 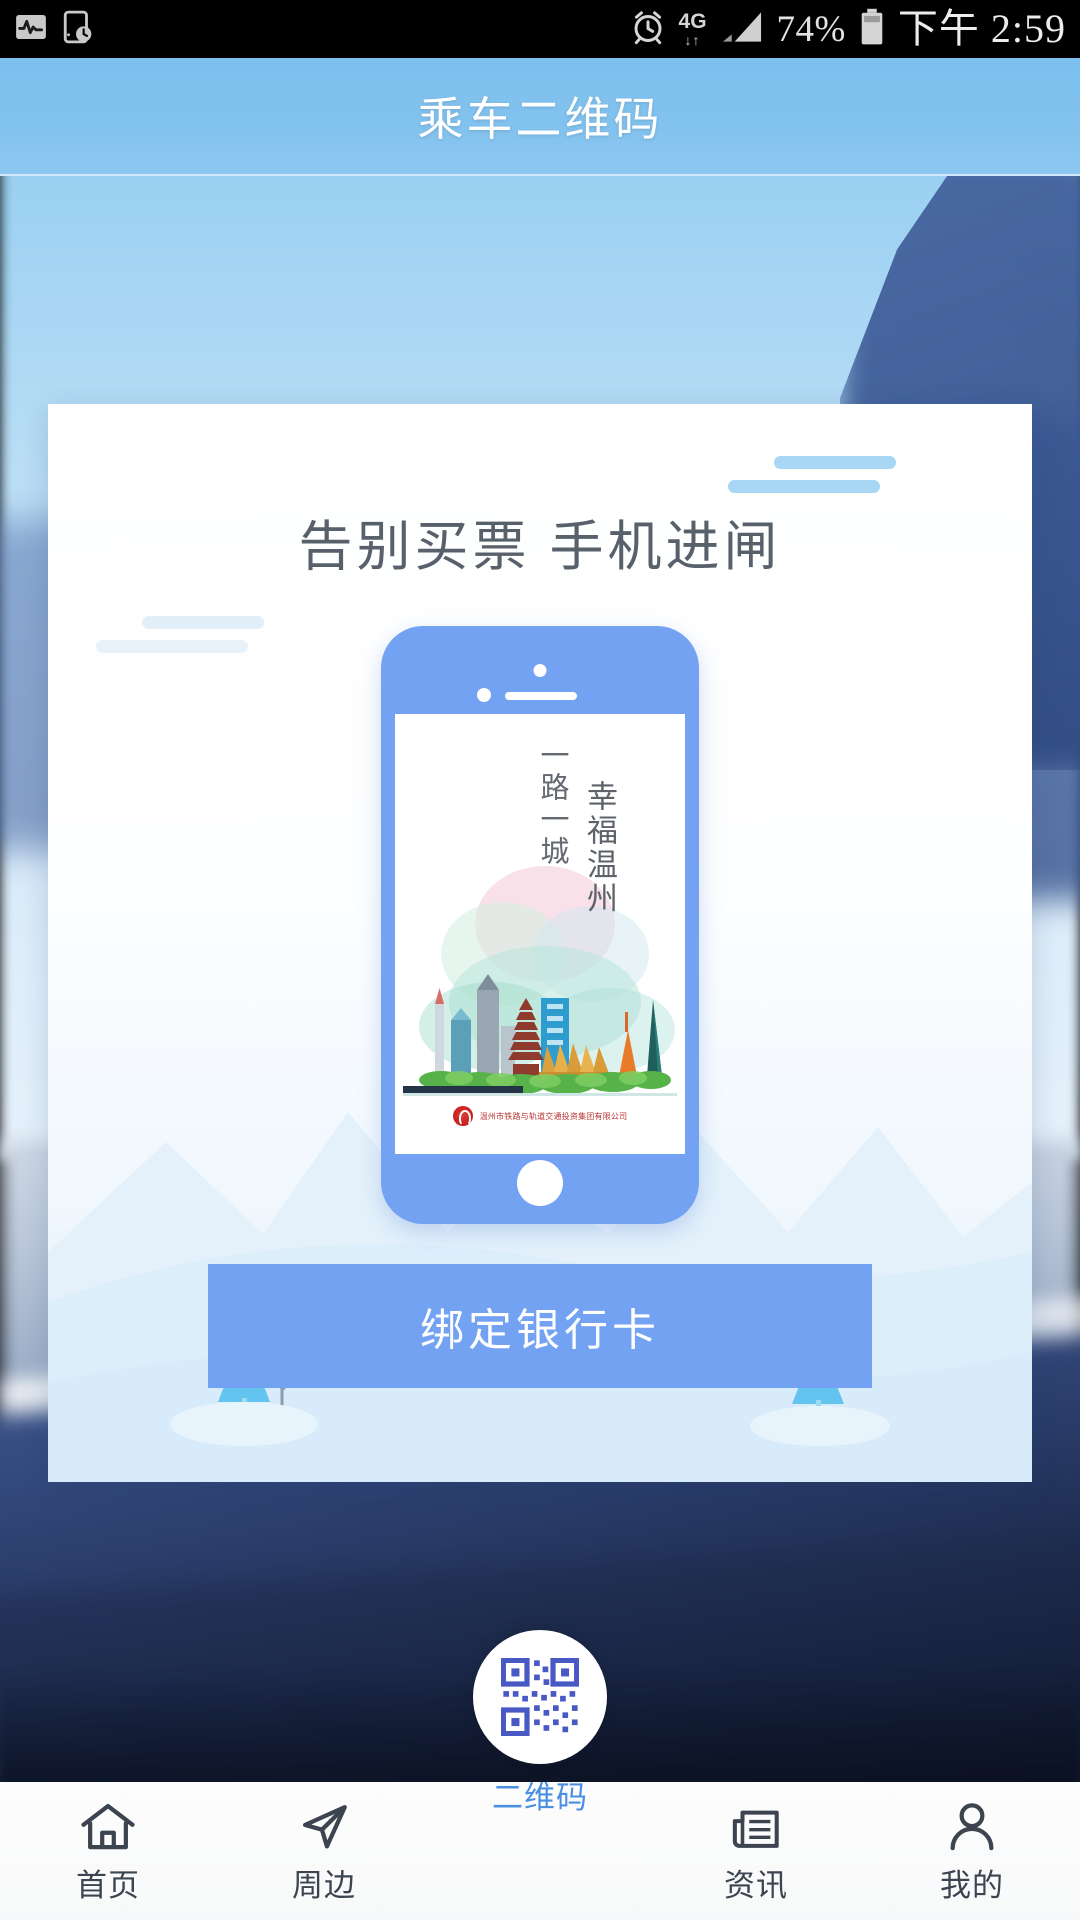 What do you see at coordinates (692, 40) in the screenshot?
I see `network-arrows: ↓↑` at bounding box center [692, 40].